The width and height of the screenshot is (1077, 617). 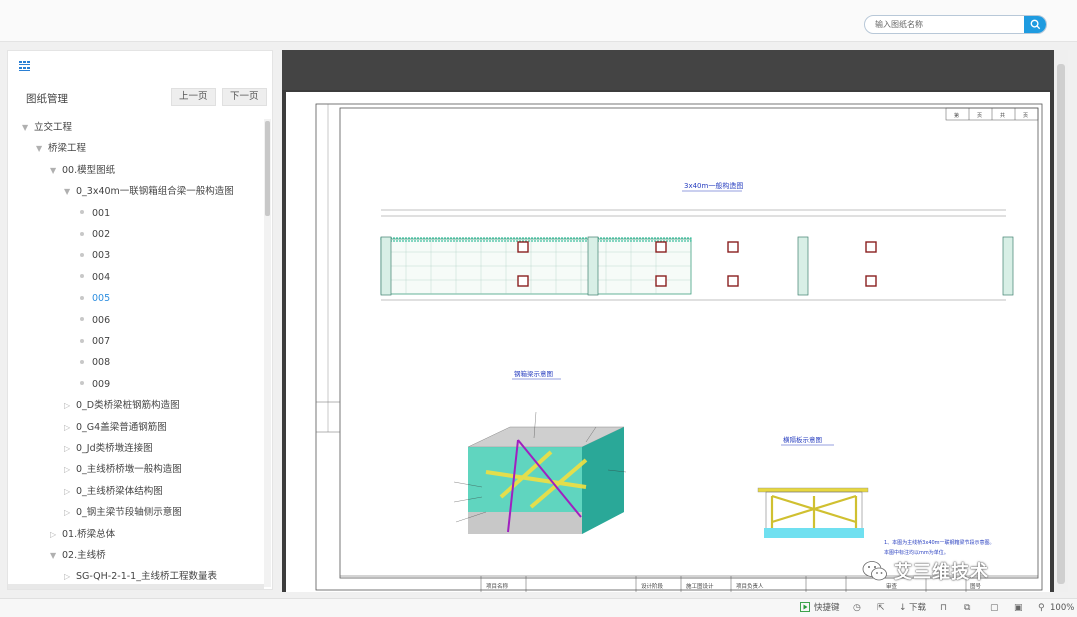 I want to click on play-icon, so click(x=805, y=608).